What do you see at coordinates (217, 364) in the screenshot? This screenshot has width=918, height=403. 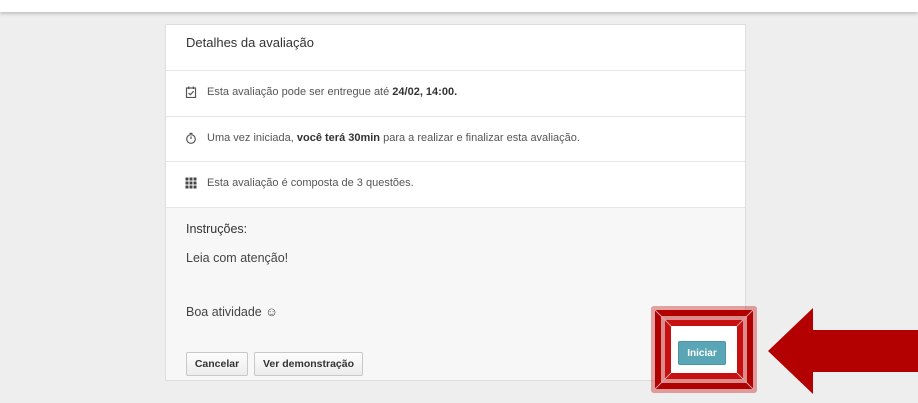 I see `cancel-button: Cancelar` at bounding box center [217, 364].